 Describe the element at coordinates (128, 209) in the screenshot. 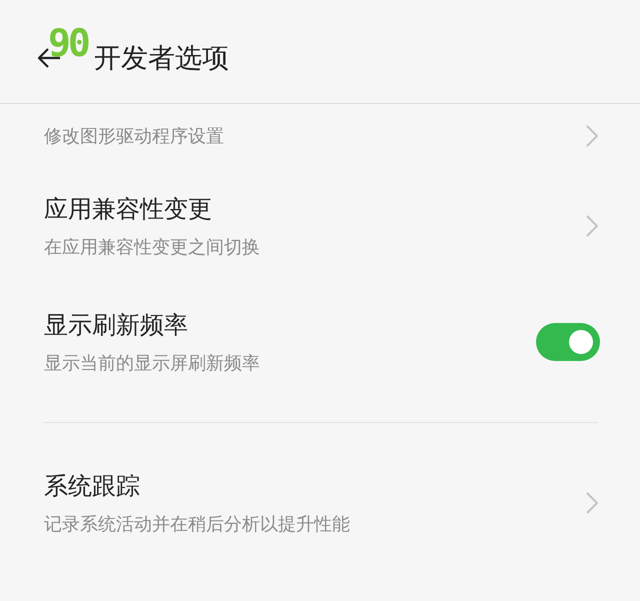

I see `setting-title: 应用兼容性变更` at that location.